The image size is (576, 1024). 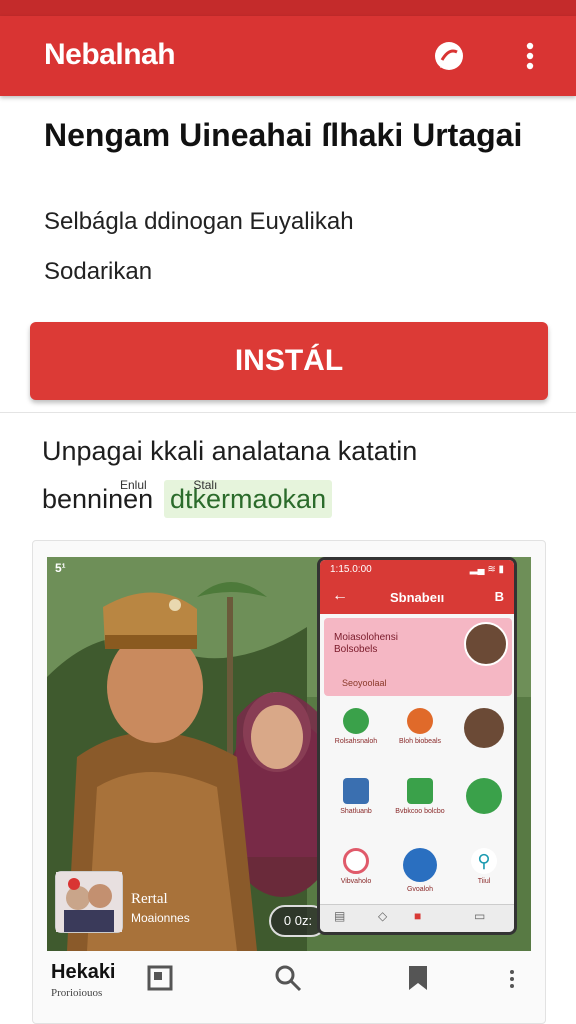 I want to click on phone-title: Sbnabeıı, so click(x=417, y=597).